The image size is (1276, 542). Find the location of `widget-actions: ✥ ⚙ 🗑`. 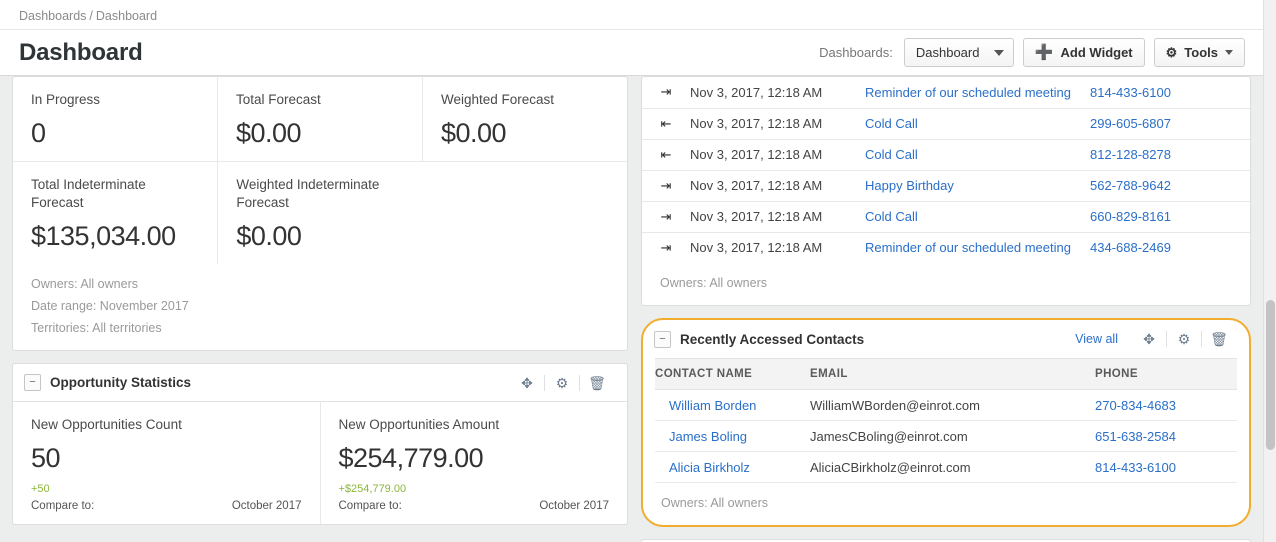

widget-actions: ✥ ⚙ 🗑 is located at coordinates (562, 382).